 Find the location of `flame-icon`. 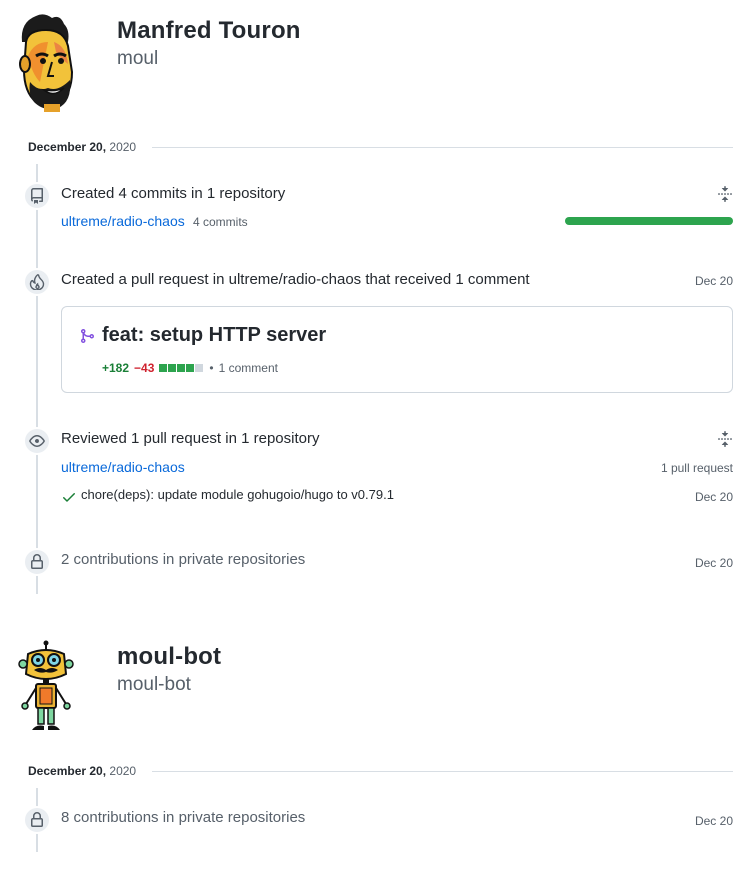

flame-icon is located at coordinates (37, 282).